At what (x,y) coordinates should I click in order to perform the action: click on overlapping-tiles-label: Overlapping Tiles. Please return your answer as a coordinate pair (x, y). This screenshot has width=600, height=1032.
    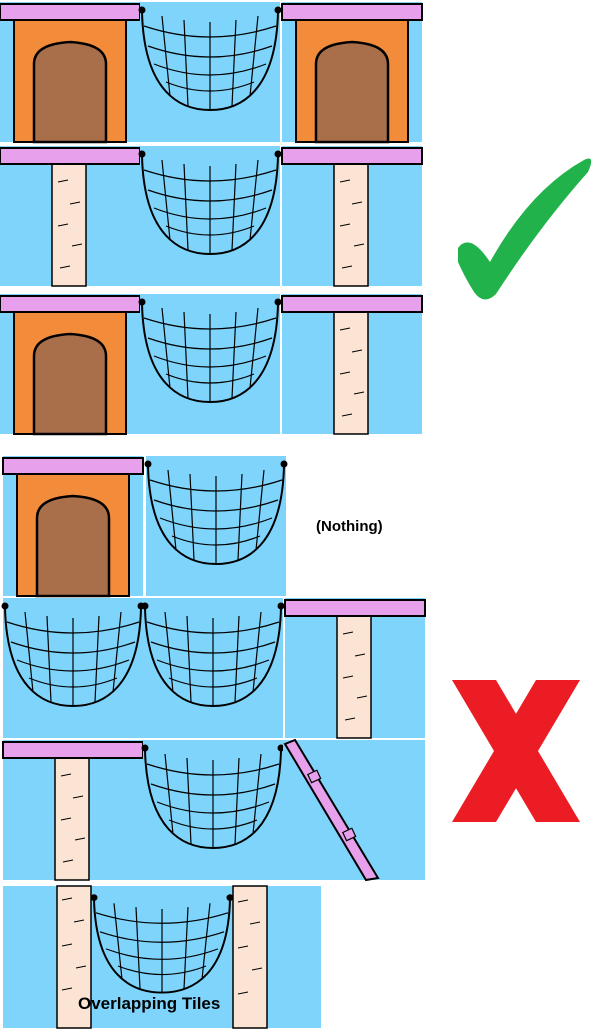
    Looking at the image, I should click on (149, 1003).